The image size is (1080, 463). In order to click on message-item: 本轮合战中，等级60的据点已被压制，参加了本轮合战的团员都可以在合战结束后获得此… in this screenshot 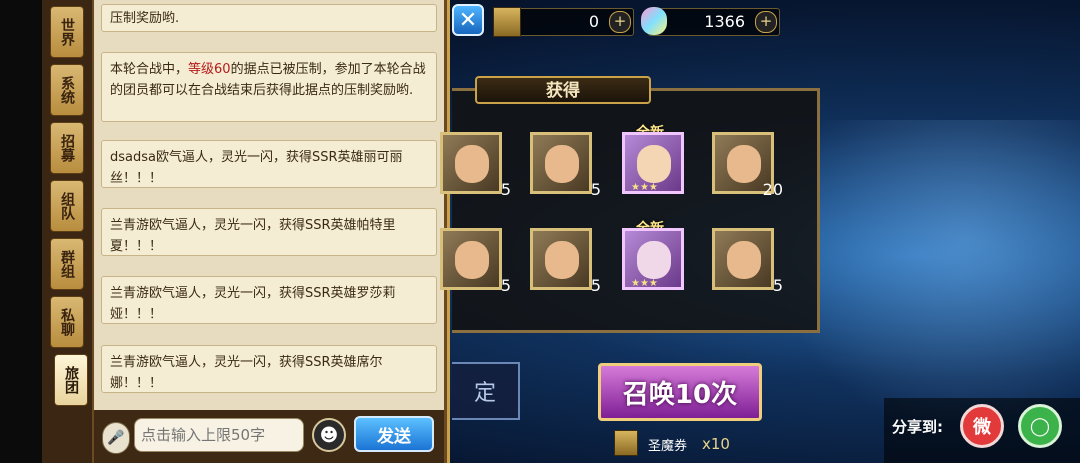, I will do `click(269, 87)`.